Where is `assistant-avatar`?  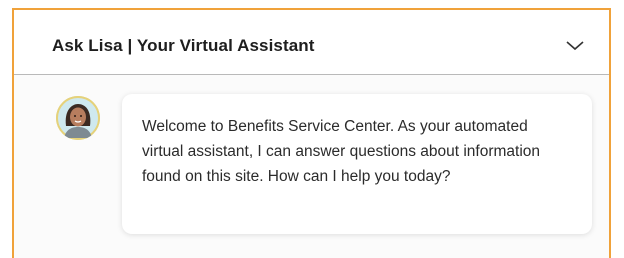
assistant-avatar is located at coordinates (78, 118).